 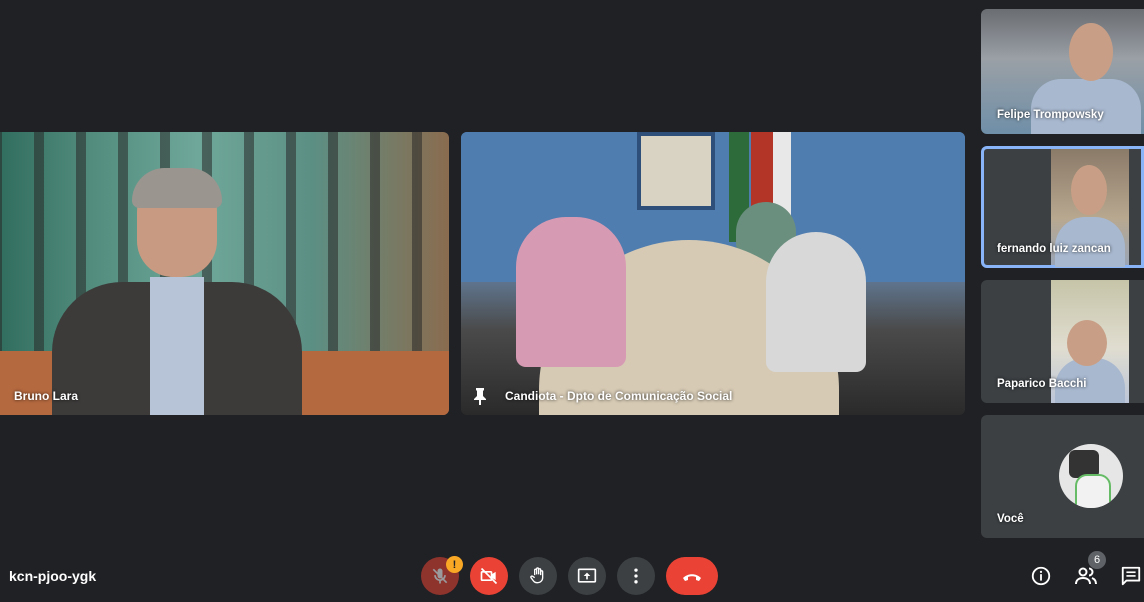 What do you see at coordinates (454, 564) in the screenshot?
I see `warning-badge: !` at bounding box center [454, 564].